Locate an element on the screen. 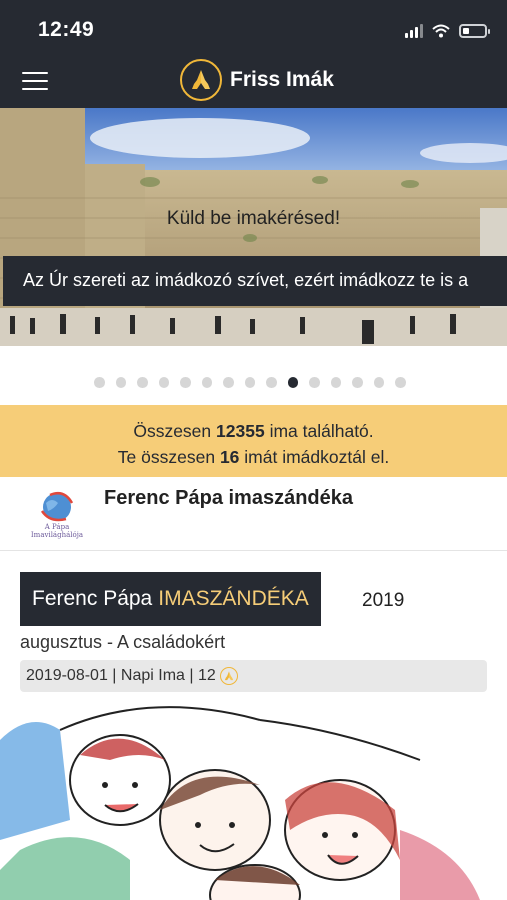  carousel-pagination is located at coordinates (250, 382).